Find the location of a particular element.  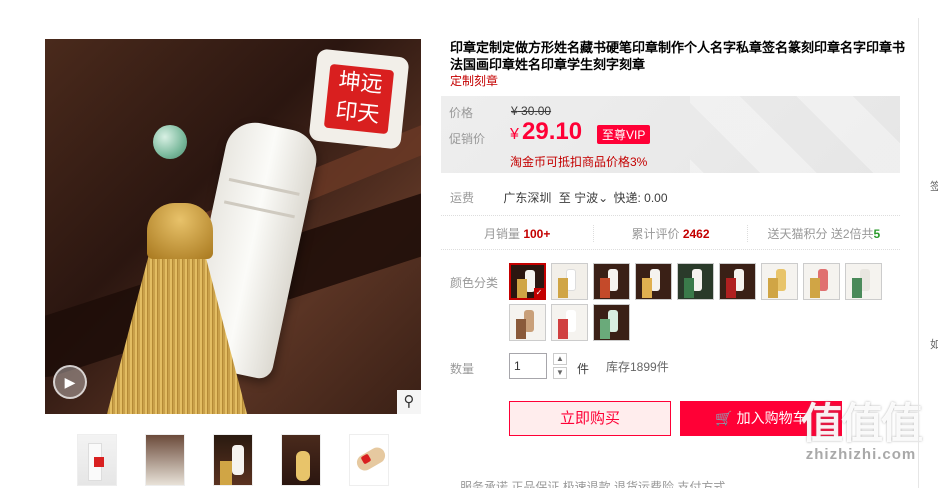

sale-currency: ¥ is located at coordinates (514, 134).